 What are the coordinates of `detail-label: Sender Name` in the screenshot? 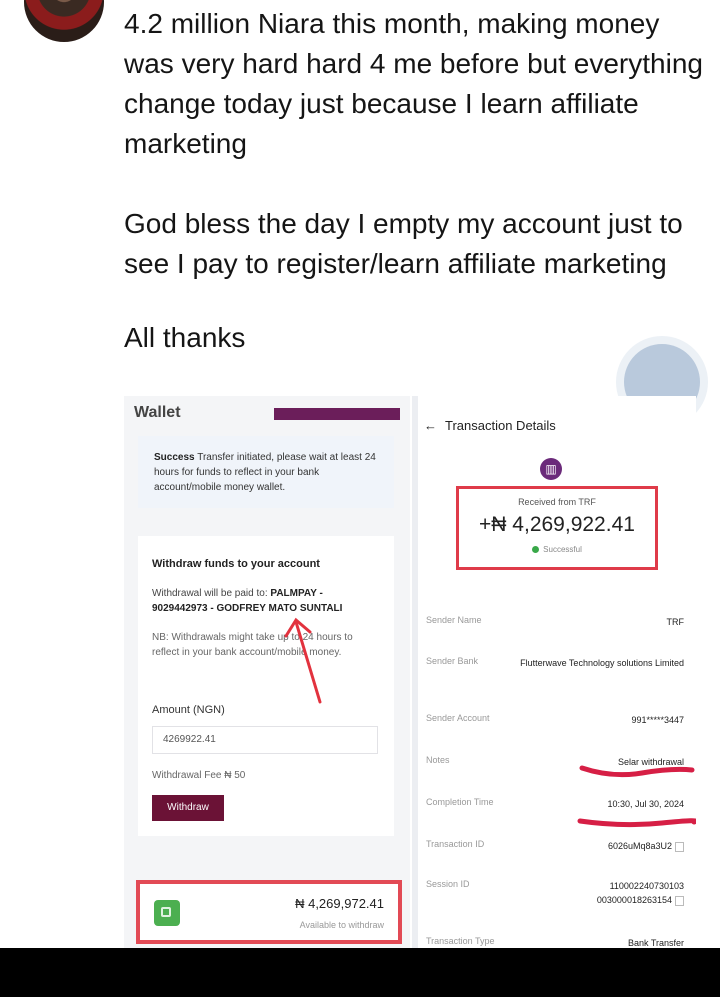 It's located at (454, 620).